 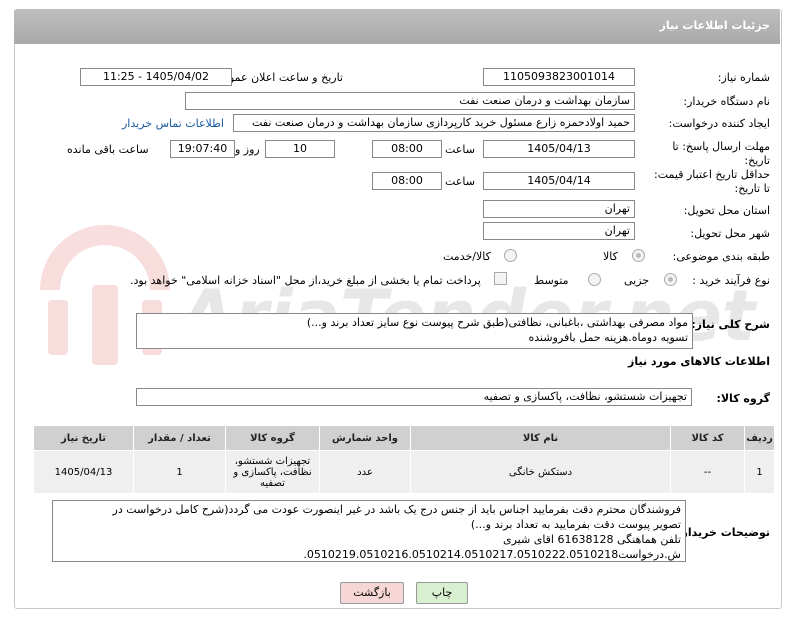 I want to click on validity-time-label: ساعت, so click(x=460, y=181).